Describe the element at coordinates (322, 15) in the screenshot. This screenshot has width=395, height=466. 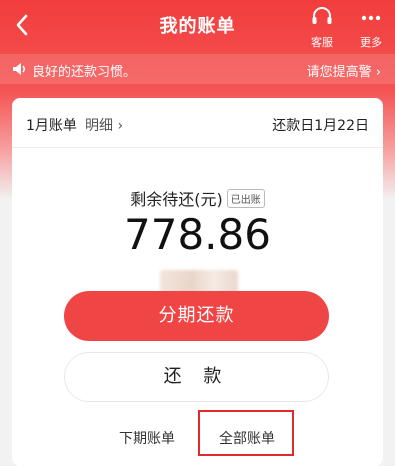
I see `headset-icon` at that location.